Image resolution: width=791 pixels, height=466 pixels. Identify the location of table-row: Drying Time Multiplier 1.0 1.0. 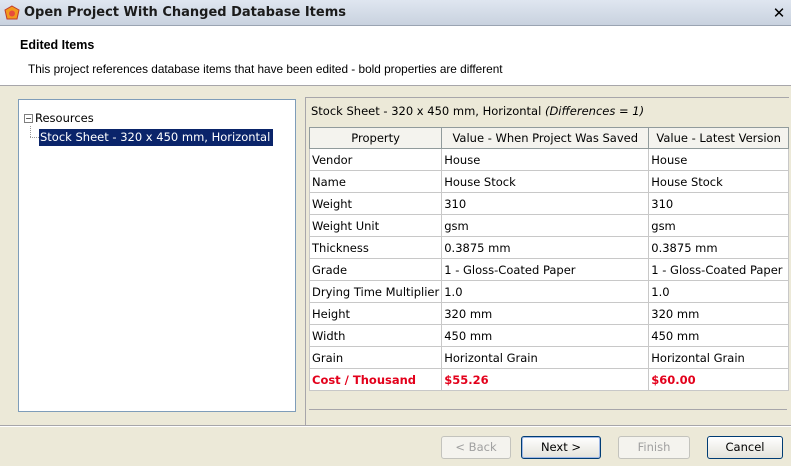
(548, 291).